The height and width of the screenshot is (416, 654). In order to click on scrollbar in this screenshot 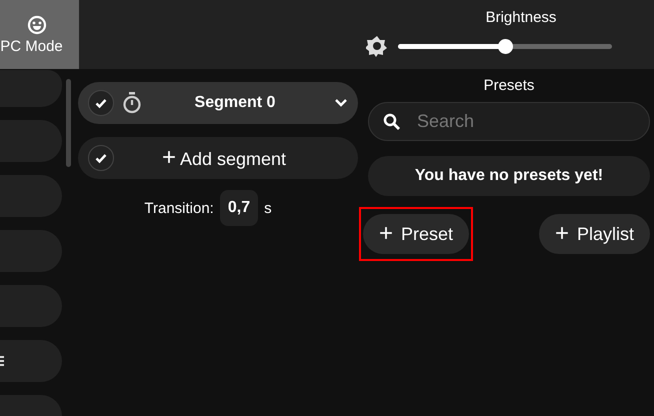, I will do `click(68, 123)`.